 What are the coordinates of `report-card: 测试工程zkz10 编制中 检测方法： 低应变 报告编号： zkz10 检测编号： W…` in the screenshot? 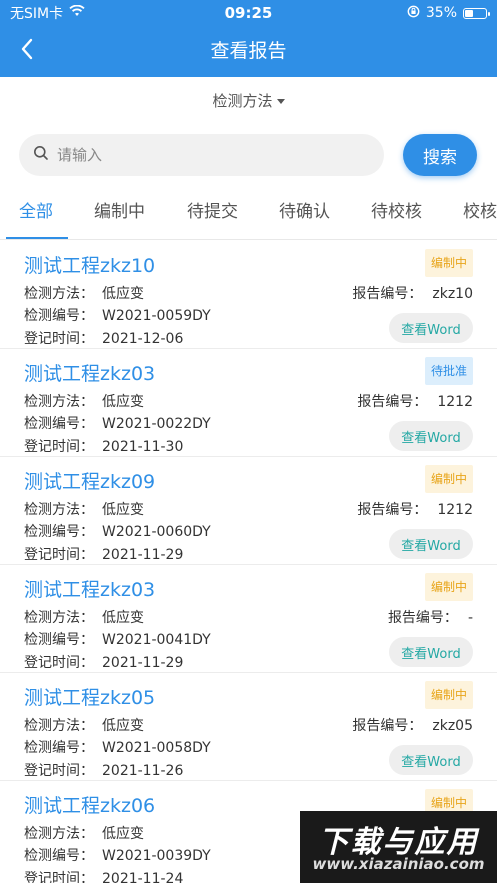 It's located at (248, 295).